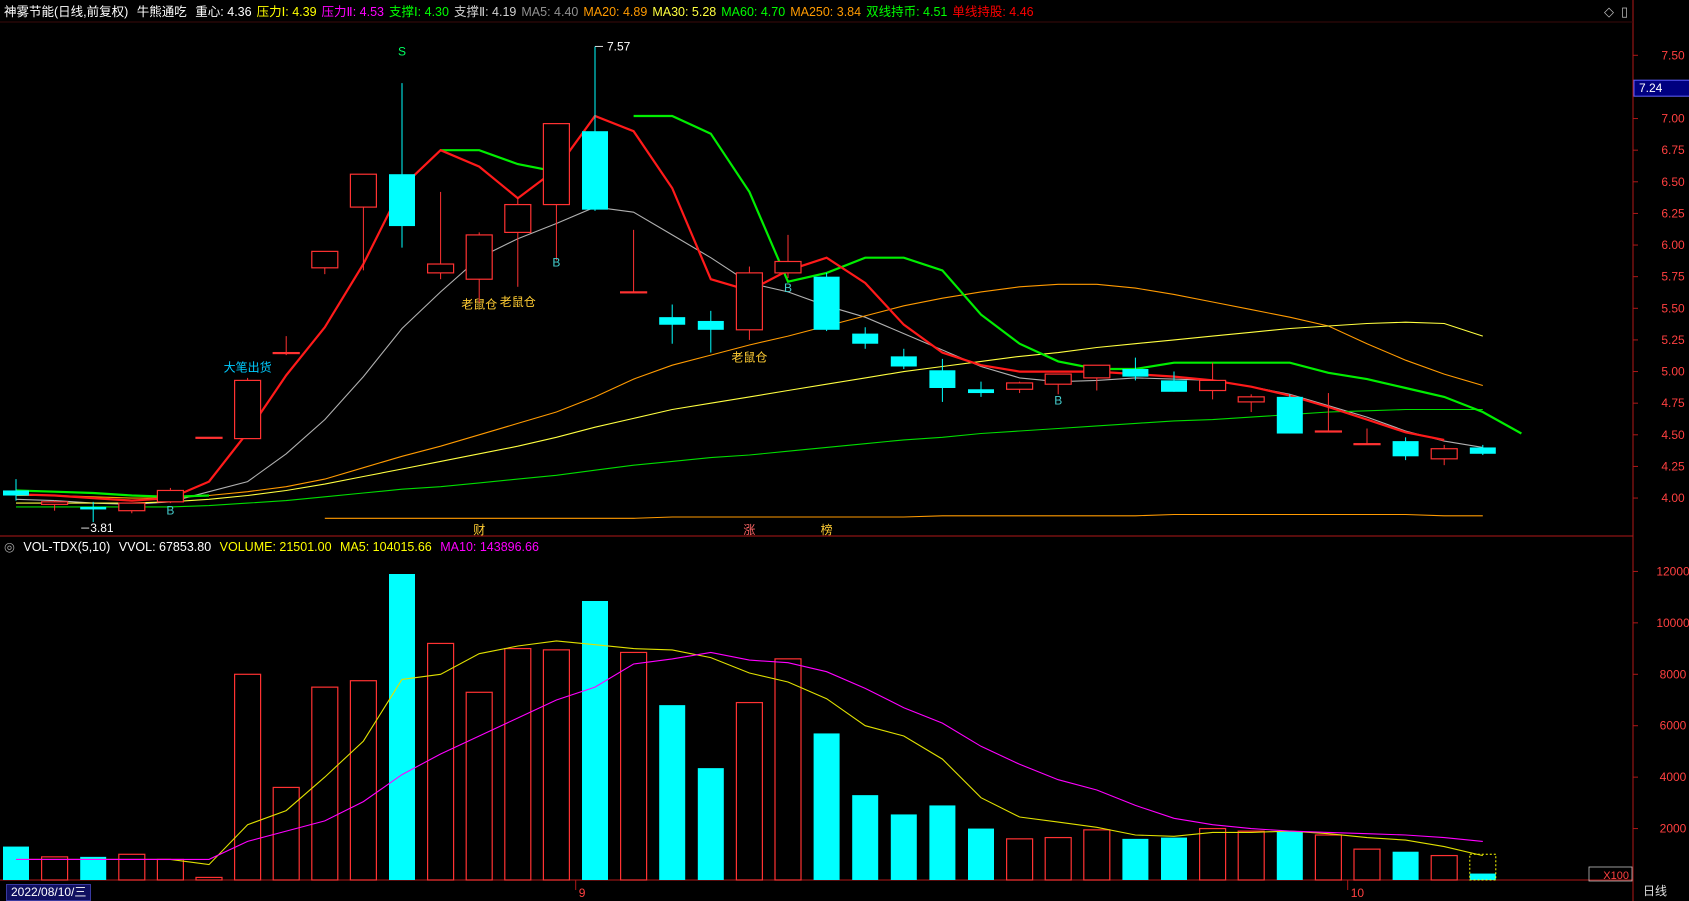 The height and width of the screenshot is (901, 1689). Describe the element at coordinates (619, 46) in the screenshot. I see `price-annotation: 7.57` at that location.